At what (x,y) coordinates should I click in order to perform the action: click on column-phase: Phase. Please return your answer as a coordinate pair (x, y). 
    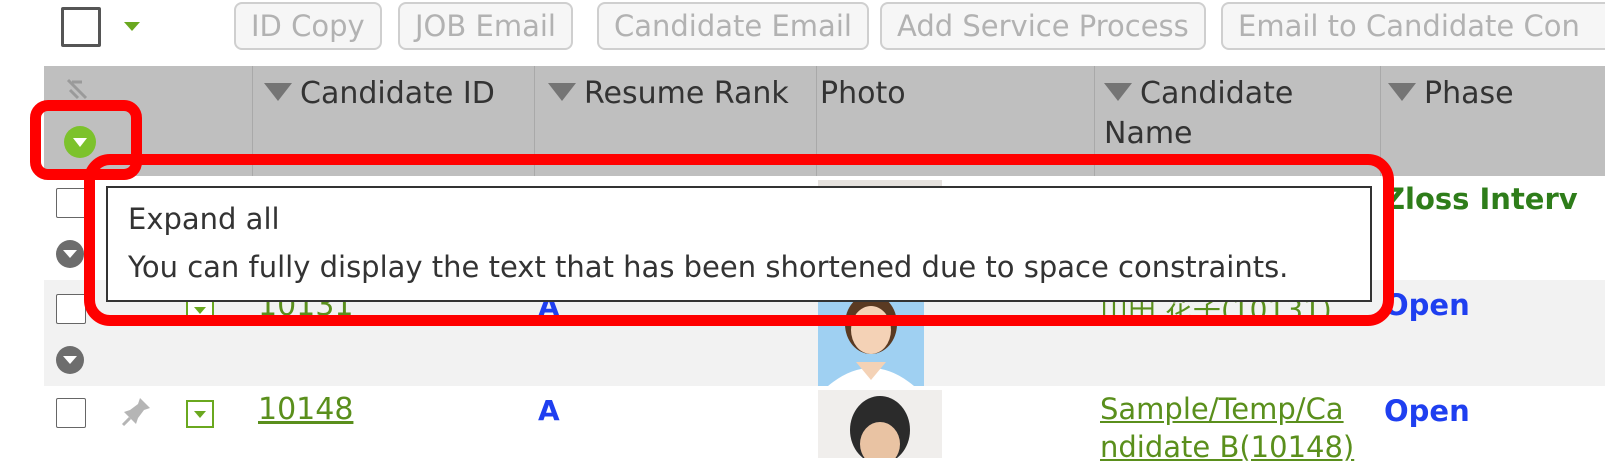
    Looking at the image, I should click on (1451, 121).